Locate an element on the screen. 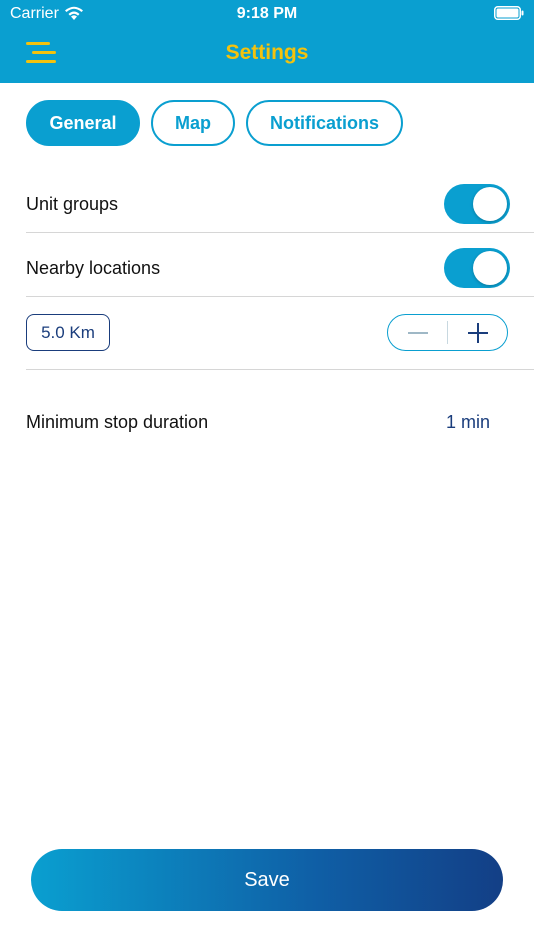 The image size is (534, 950). distance-stepper is located at coordinates (447, 332).